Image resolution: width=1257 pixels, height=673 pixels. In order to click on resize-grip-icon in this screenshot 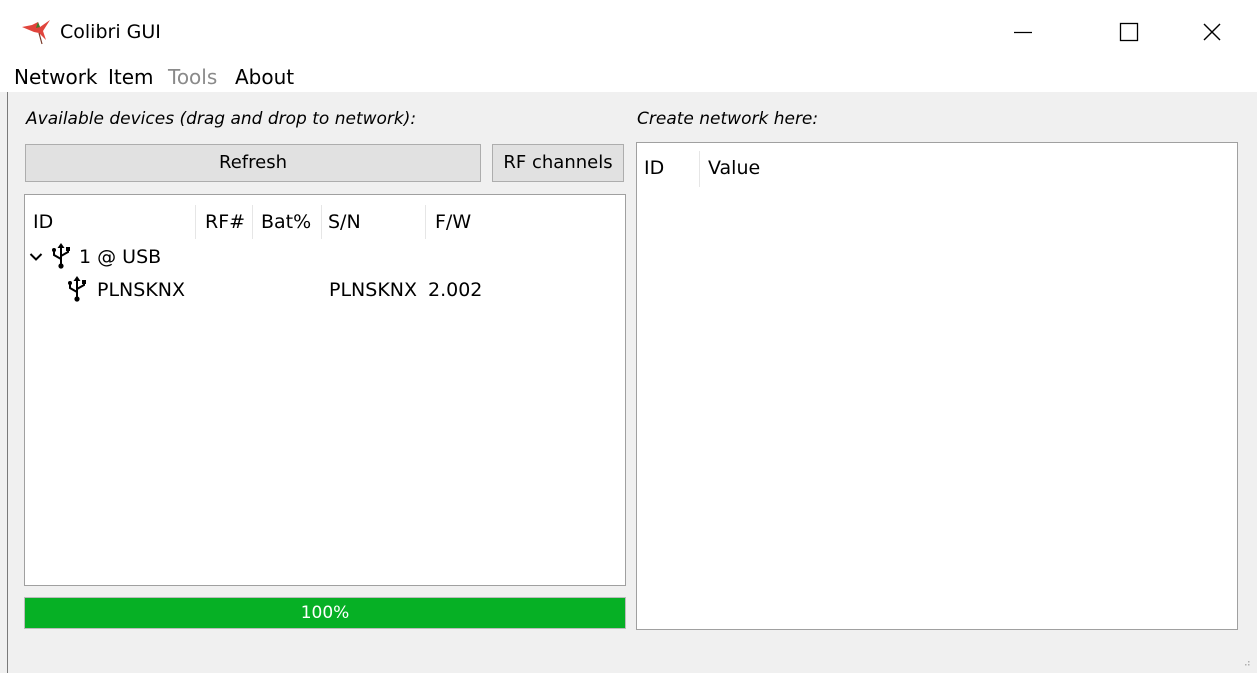, I will do `click(1246, 664)`.